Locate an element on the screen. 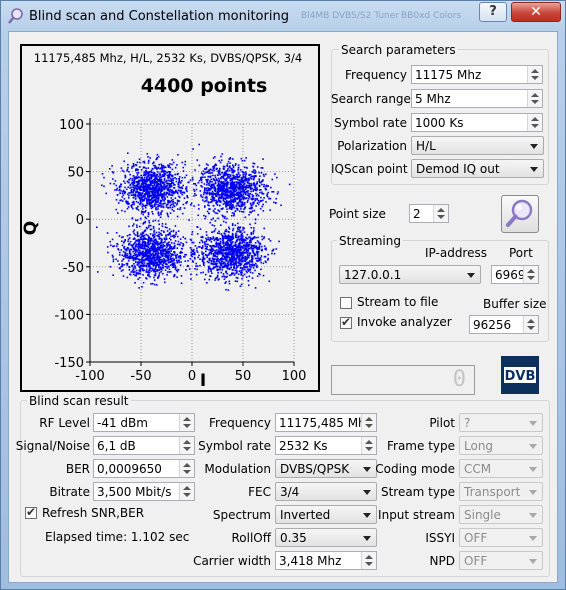 This screenshot has height=590, width=566. signal-noise-field: 6,1 dB is located at coordinates (144, 445).